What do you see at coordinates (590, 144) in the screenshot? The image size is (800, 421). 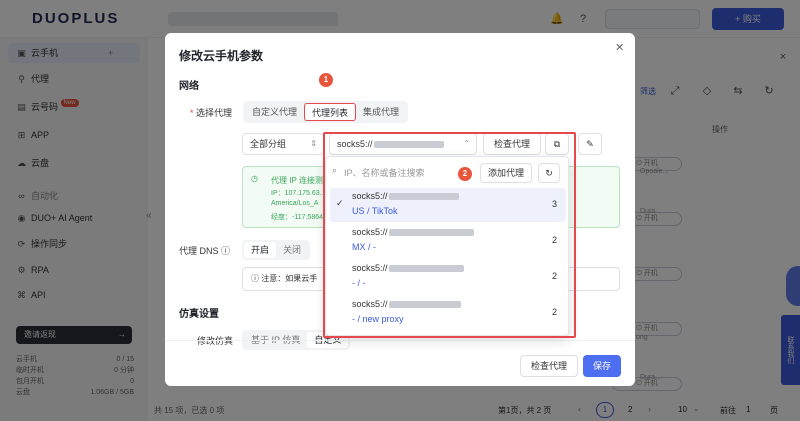 I see `edit-icon: ✎` at bounding box center [590, 144].